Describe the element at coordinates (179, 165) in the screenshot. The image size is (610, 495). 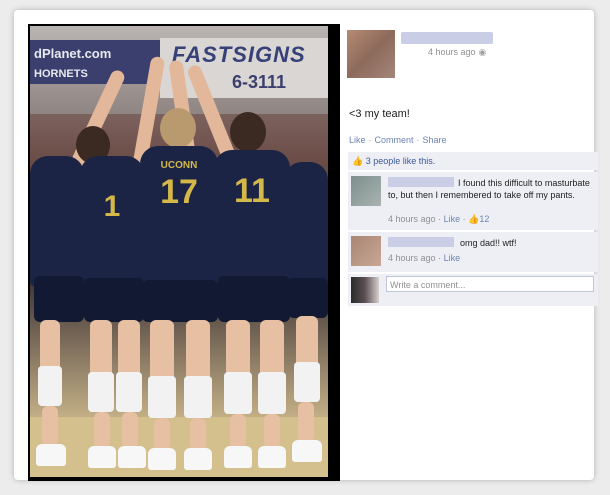
I see `jersey-team-name: UCONN` at that location.